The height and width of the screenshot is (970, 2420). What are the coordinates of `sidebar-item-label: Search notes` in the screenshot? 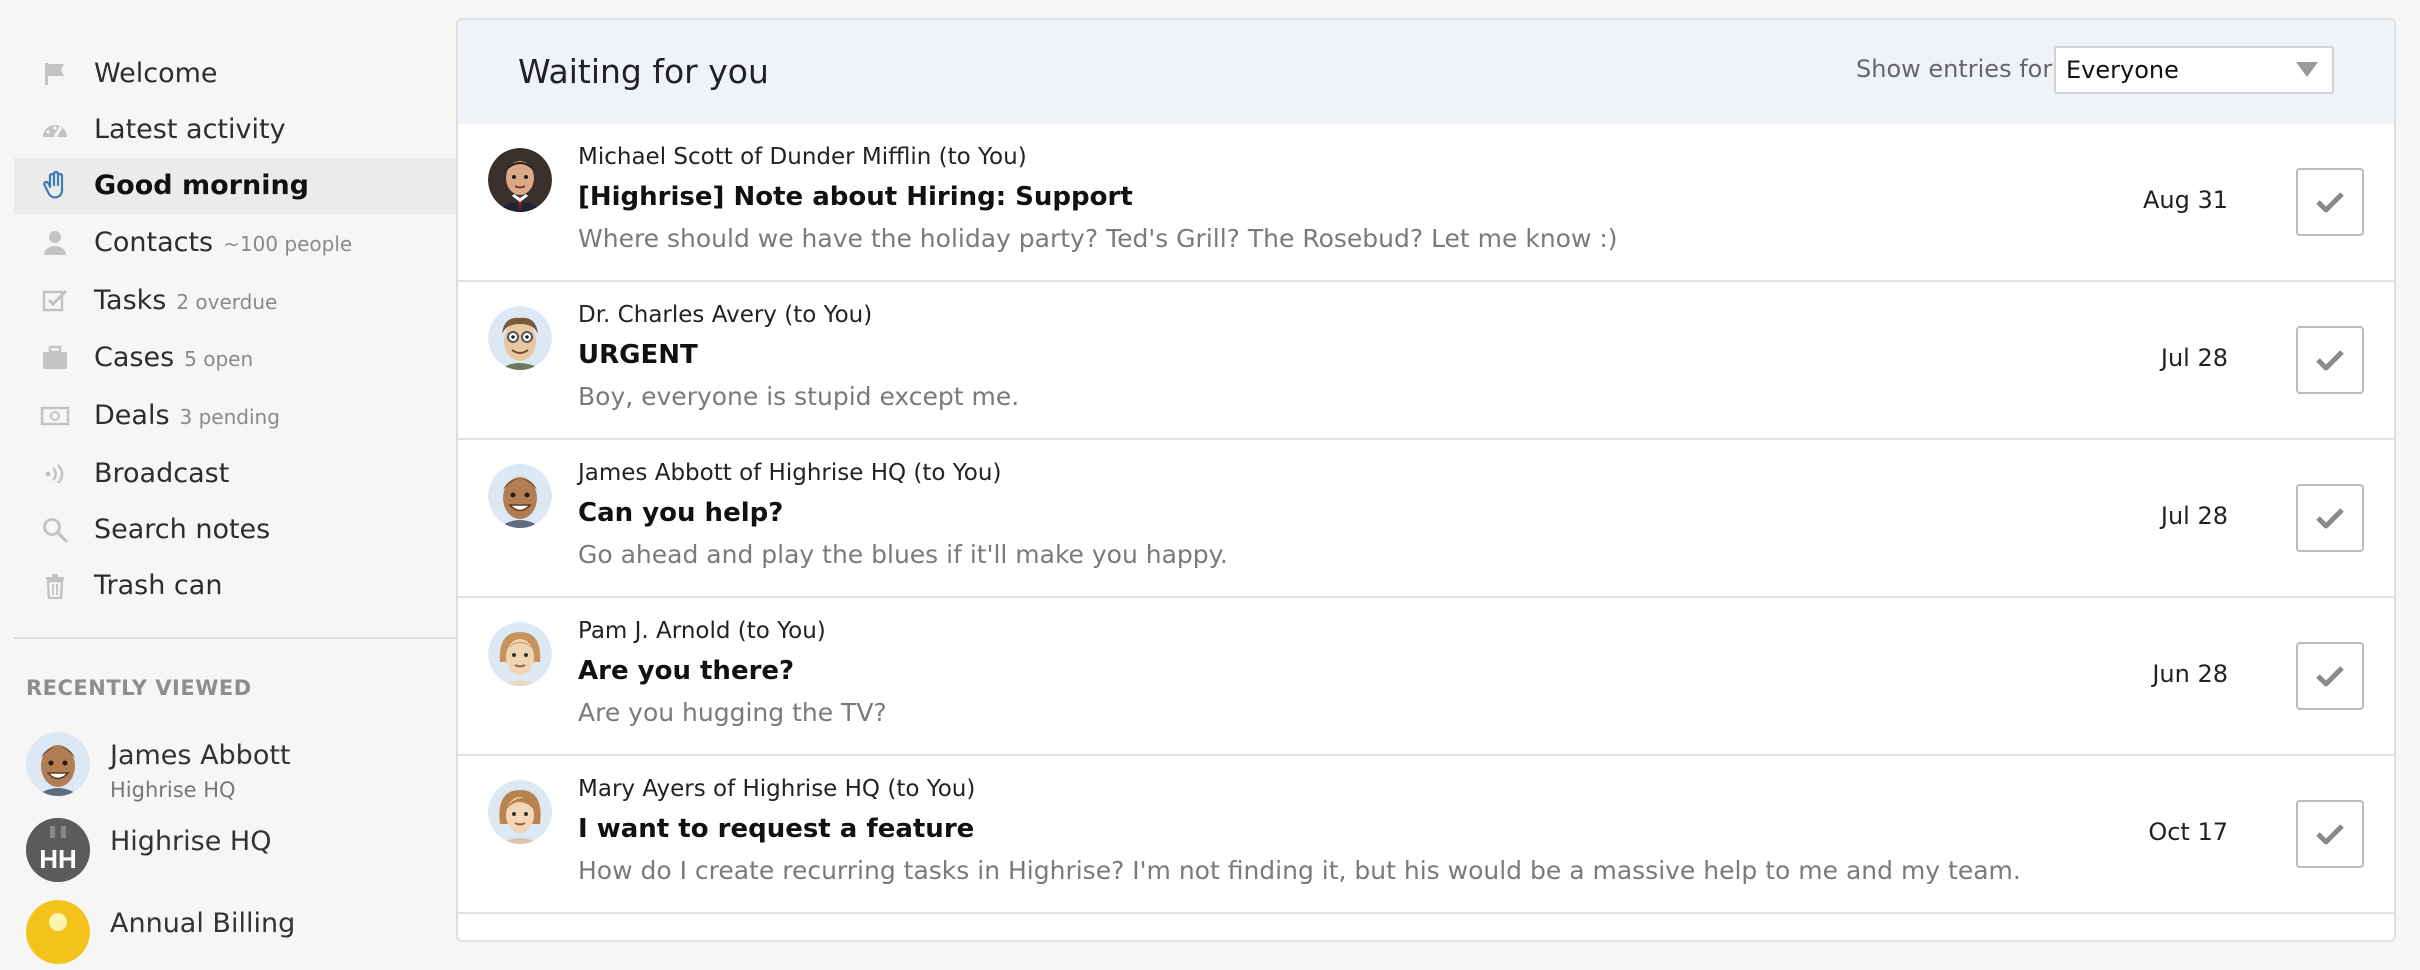 It's located at (182, 529).